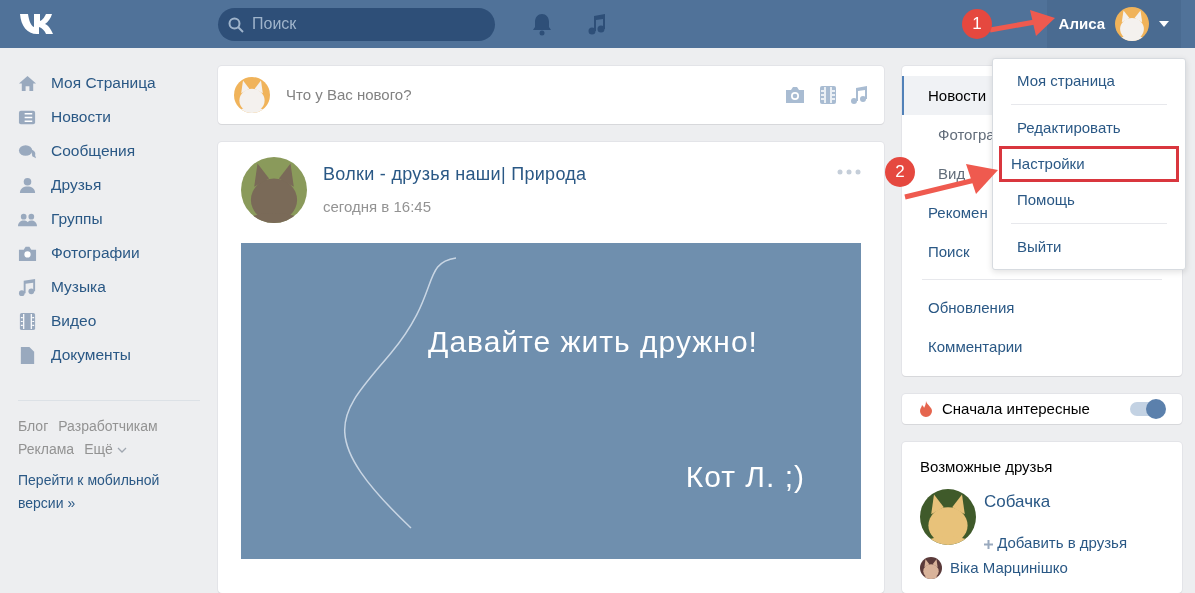  I want to click on feed-option-label: Сначала интересные, so click(1016, 408).